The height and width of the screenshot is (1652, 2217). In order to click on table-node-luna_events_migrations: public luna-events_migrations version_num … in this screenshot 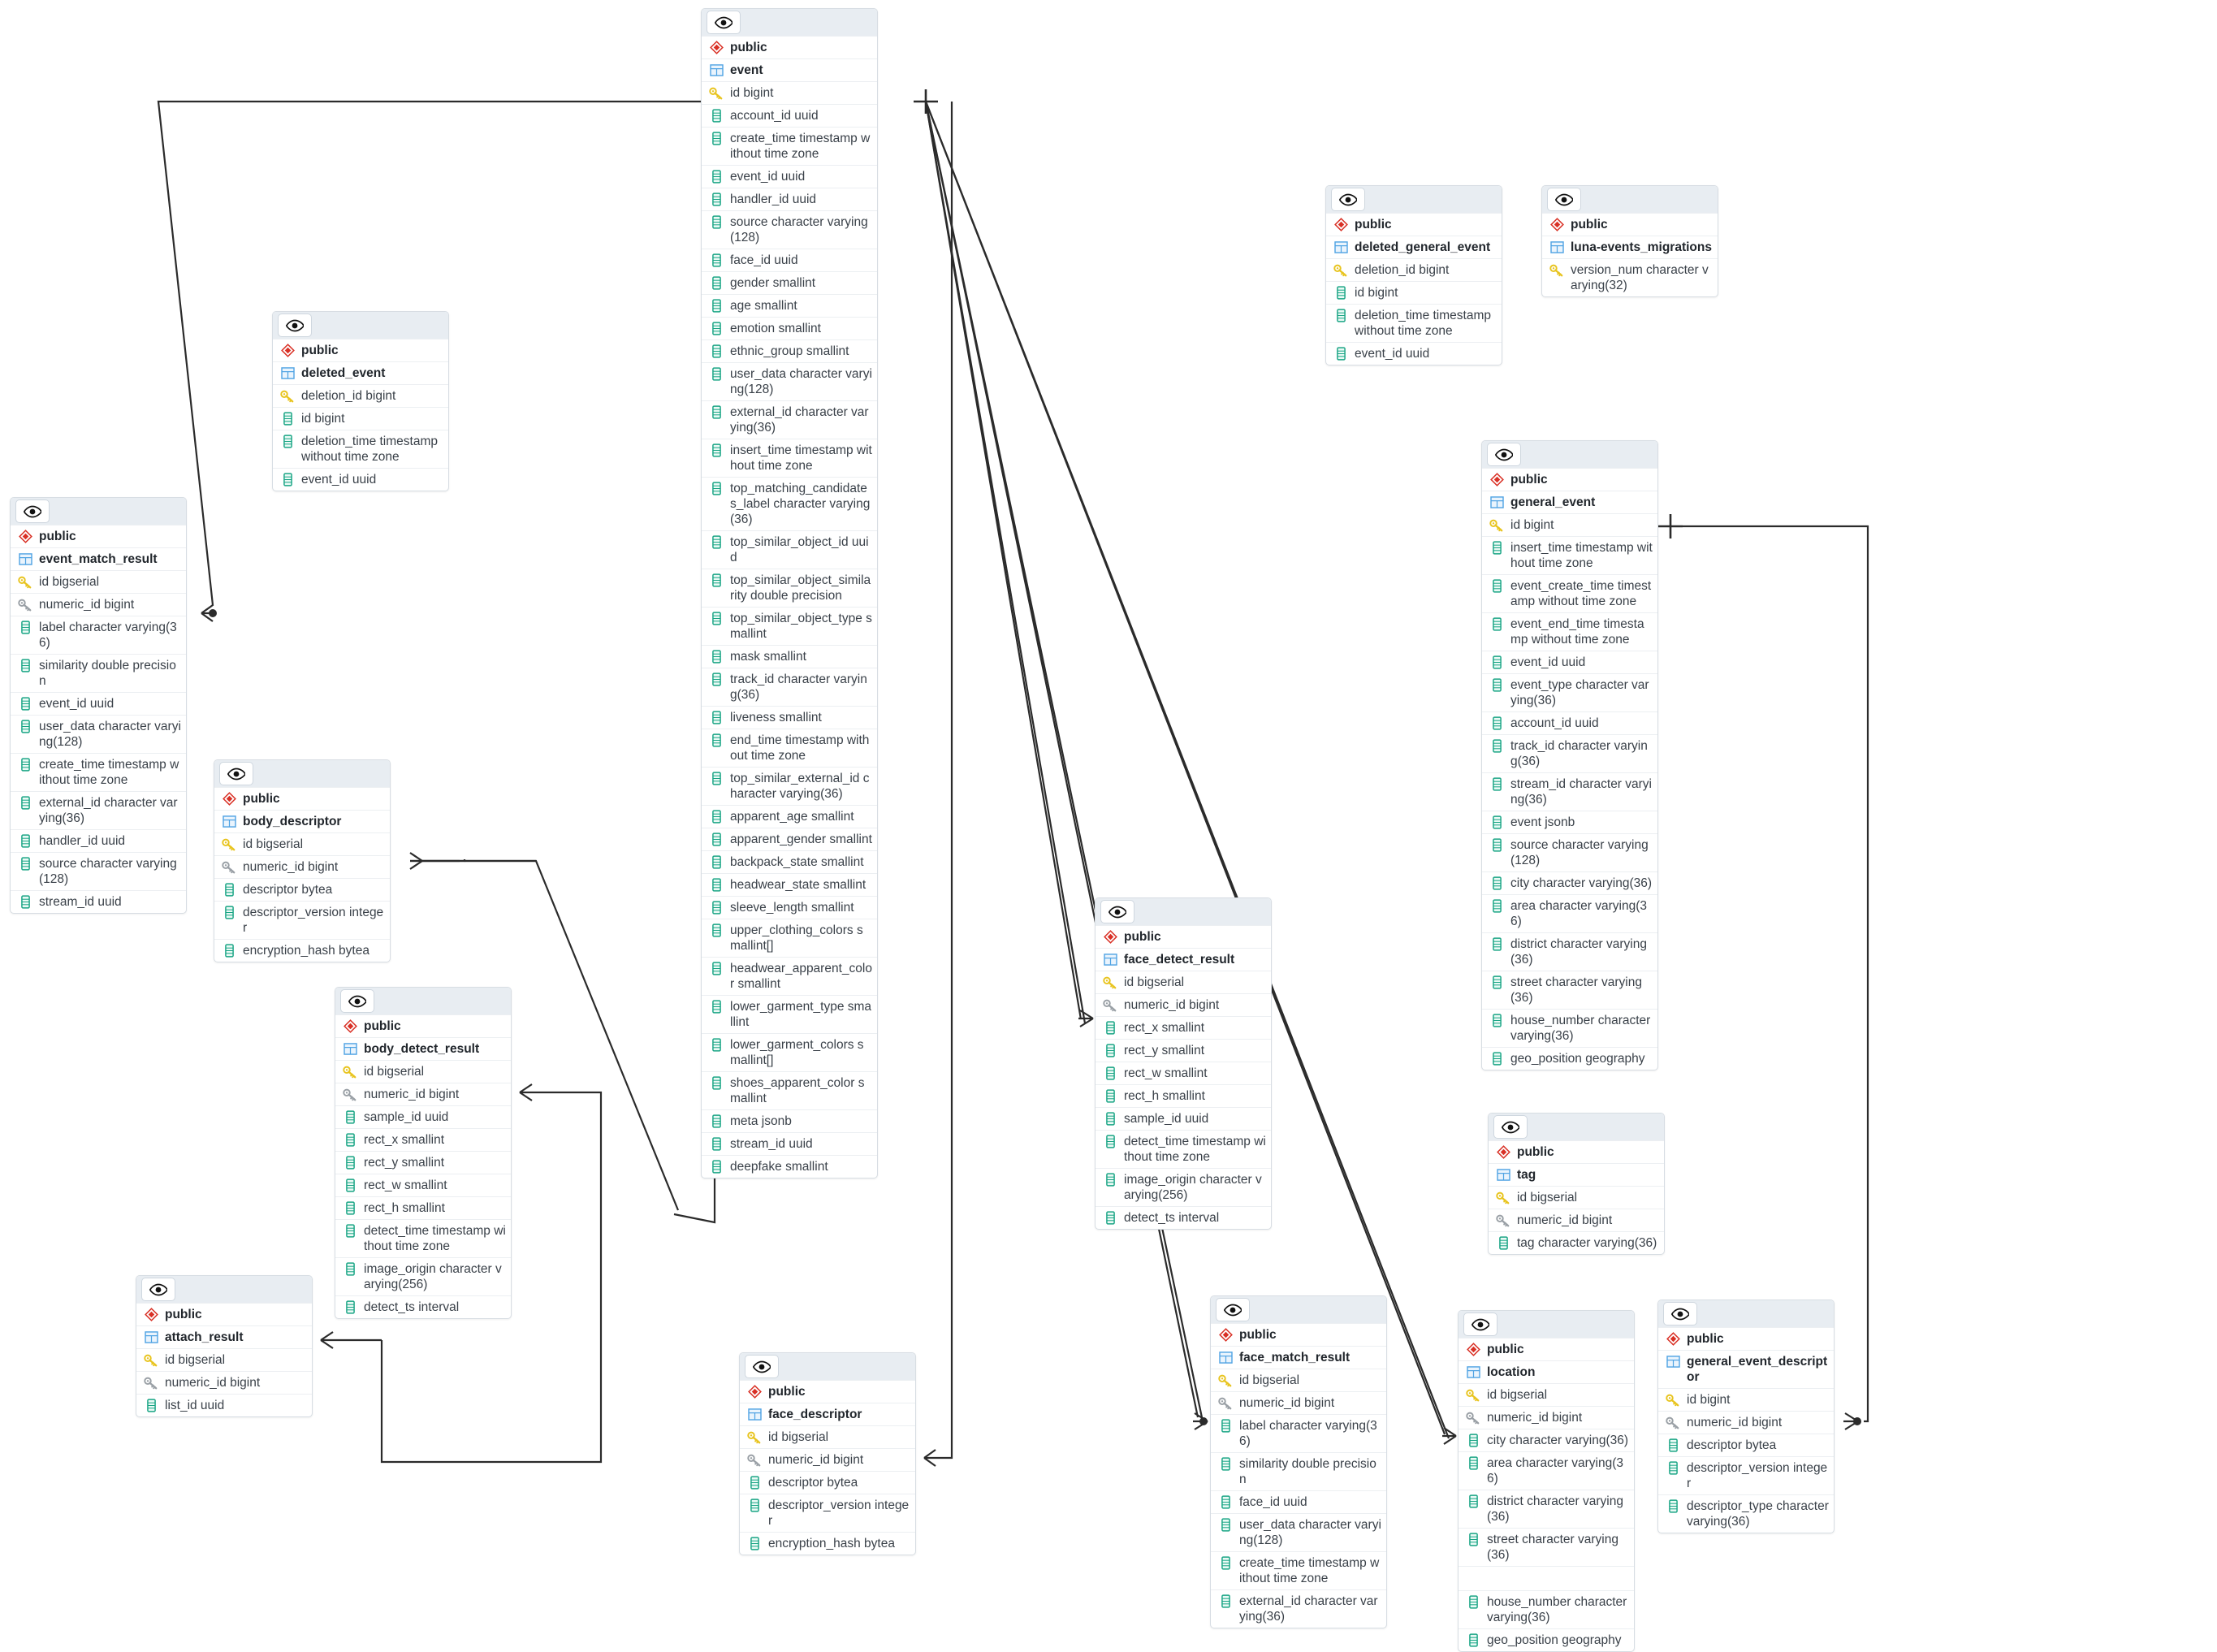, I will do `click(1629, 241)`.